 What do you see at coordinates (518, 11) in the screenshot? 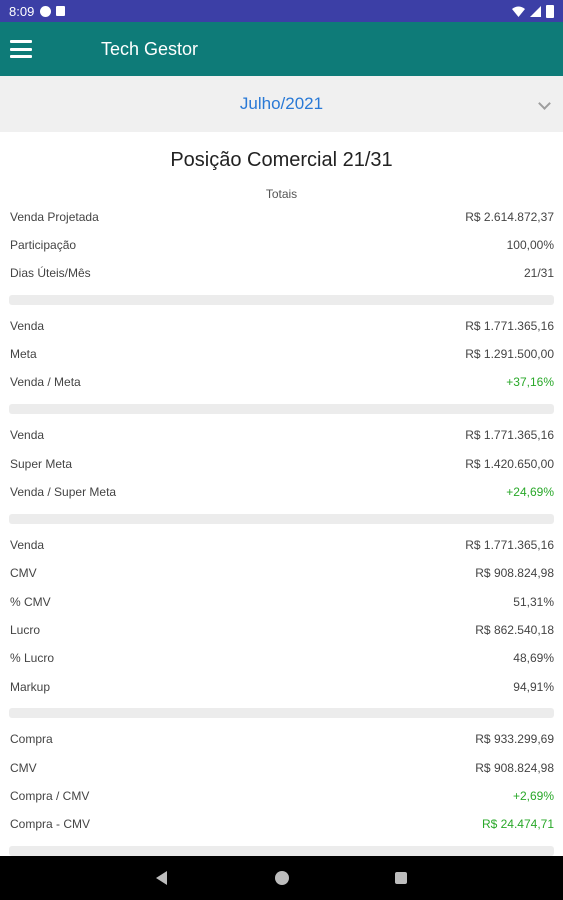
I see `wifi-icon` at bounding box center [518, 11].